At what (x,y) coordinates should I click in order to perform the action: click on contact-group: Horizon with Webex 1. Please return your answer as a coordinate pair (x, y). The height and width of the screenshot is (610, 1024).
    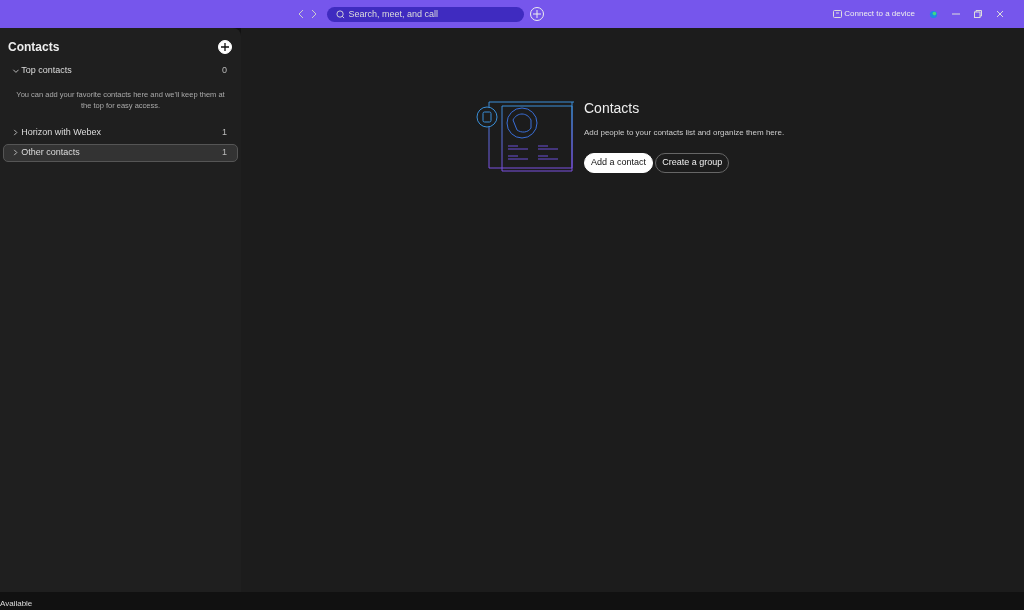
    Looking at the image, I should click on (120, 132).